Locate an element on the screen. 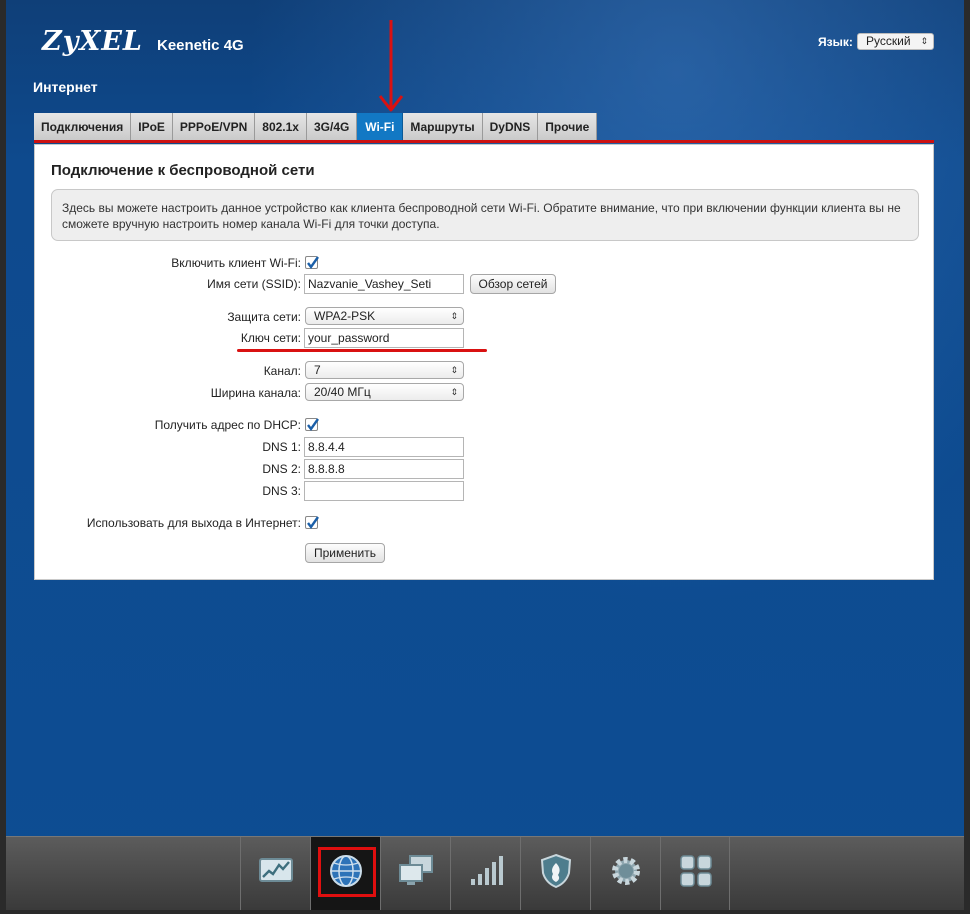  annotation-arrow-icon is located at coordinates (391, 66).